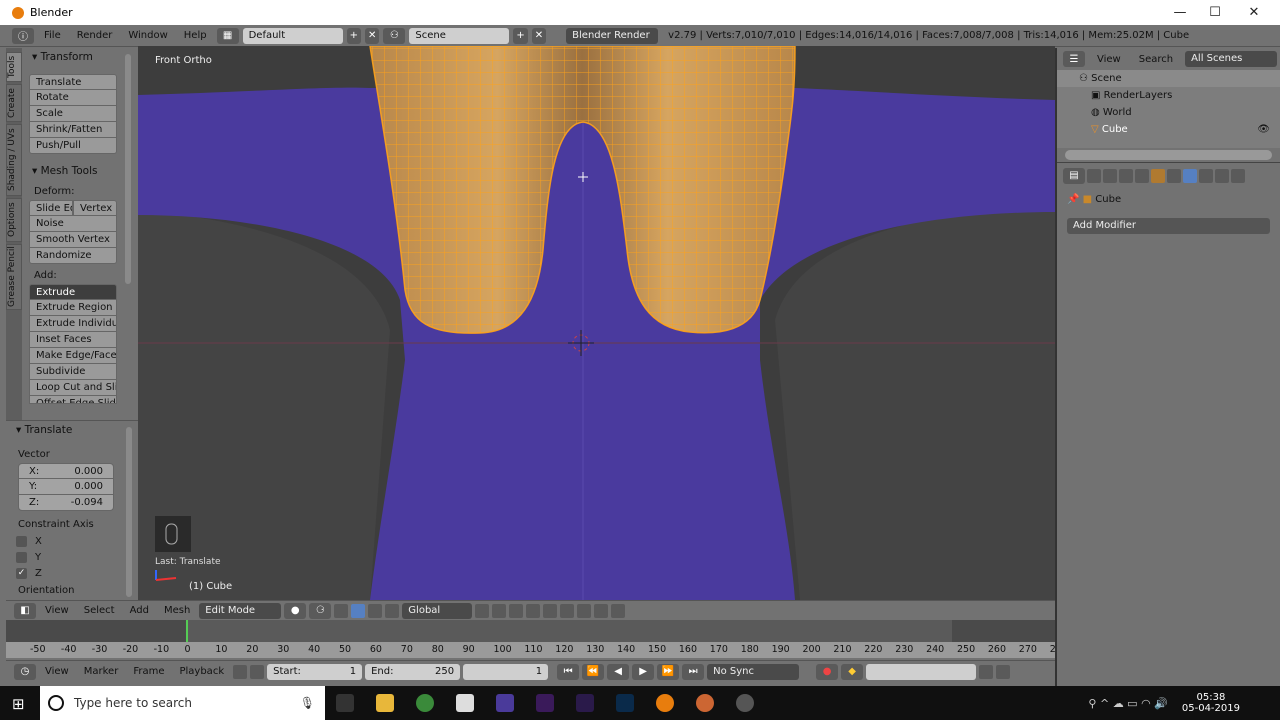  Describe the element at coordinates (25, 671) in the screenshot. I see `timeline-editor-type-icon: ◷` at that location.